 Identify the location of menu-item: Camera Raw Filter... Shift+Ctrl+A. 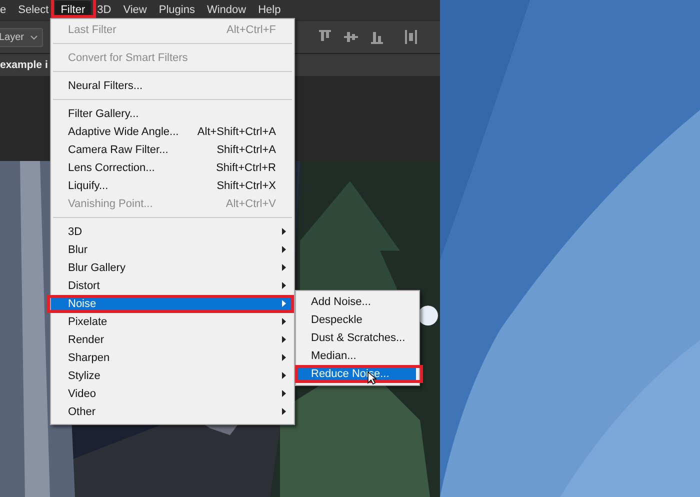
(172, 150).